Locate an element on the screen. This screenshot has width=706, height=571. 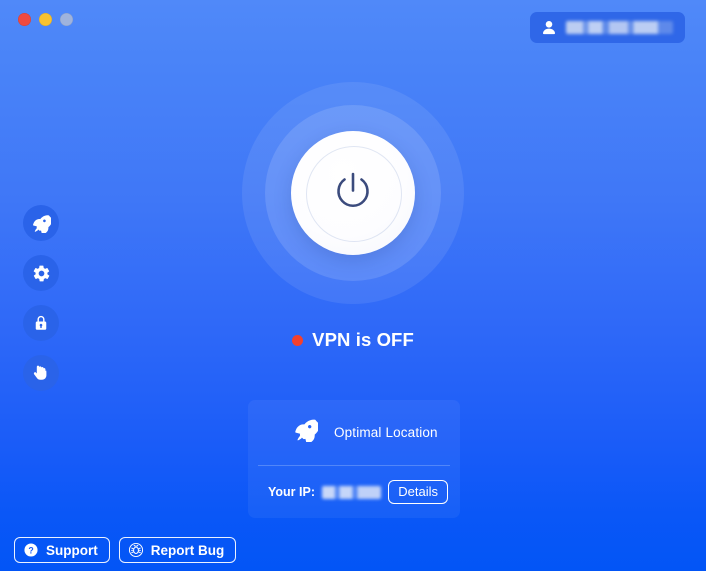
vpn-status: VPN is OFF is located at coordinates (353, 340).